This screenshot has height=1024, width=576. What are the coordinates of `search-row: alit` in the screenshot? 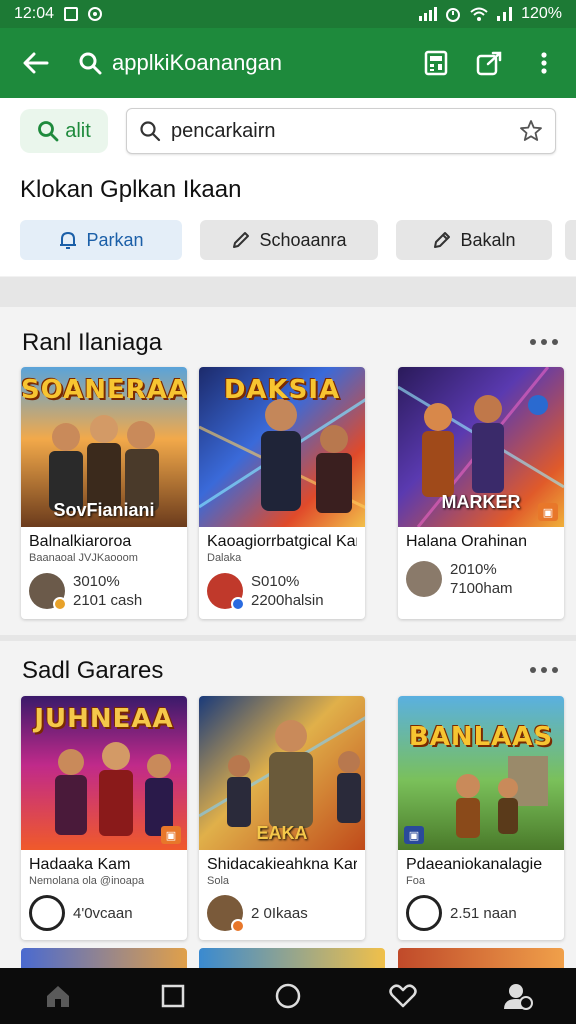 It's located at (288, 131).